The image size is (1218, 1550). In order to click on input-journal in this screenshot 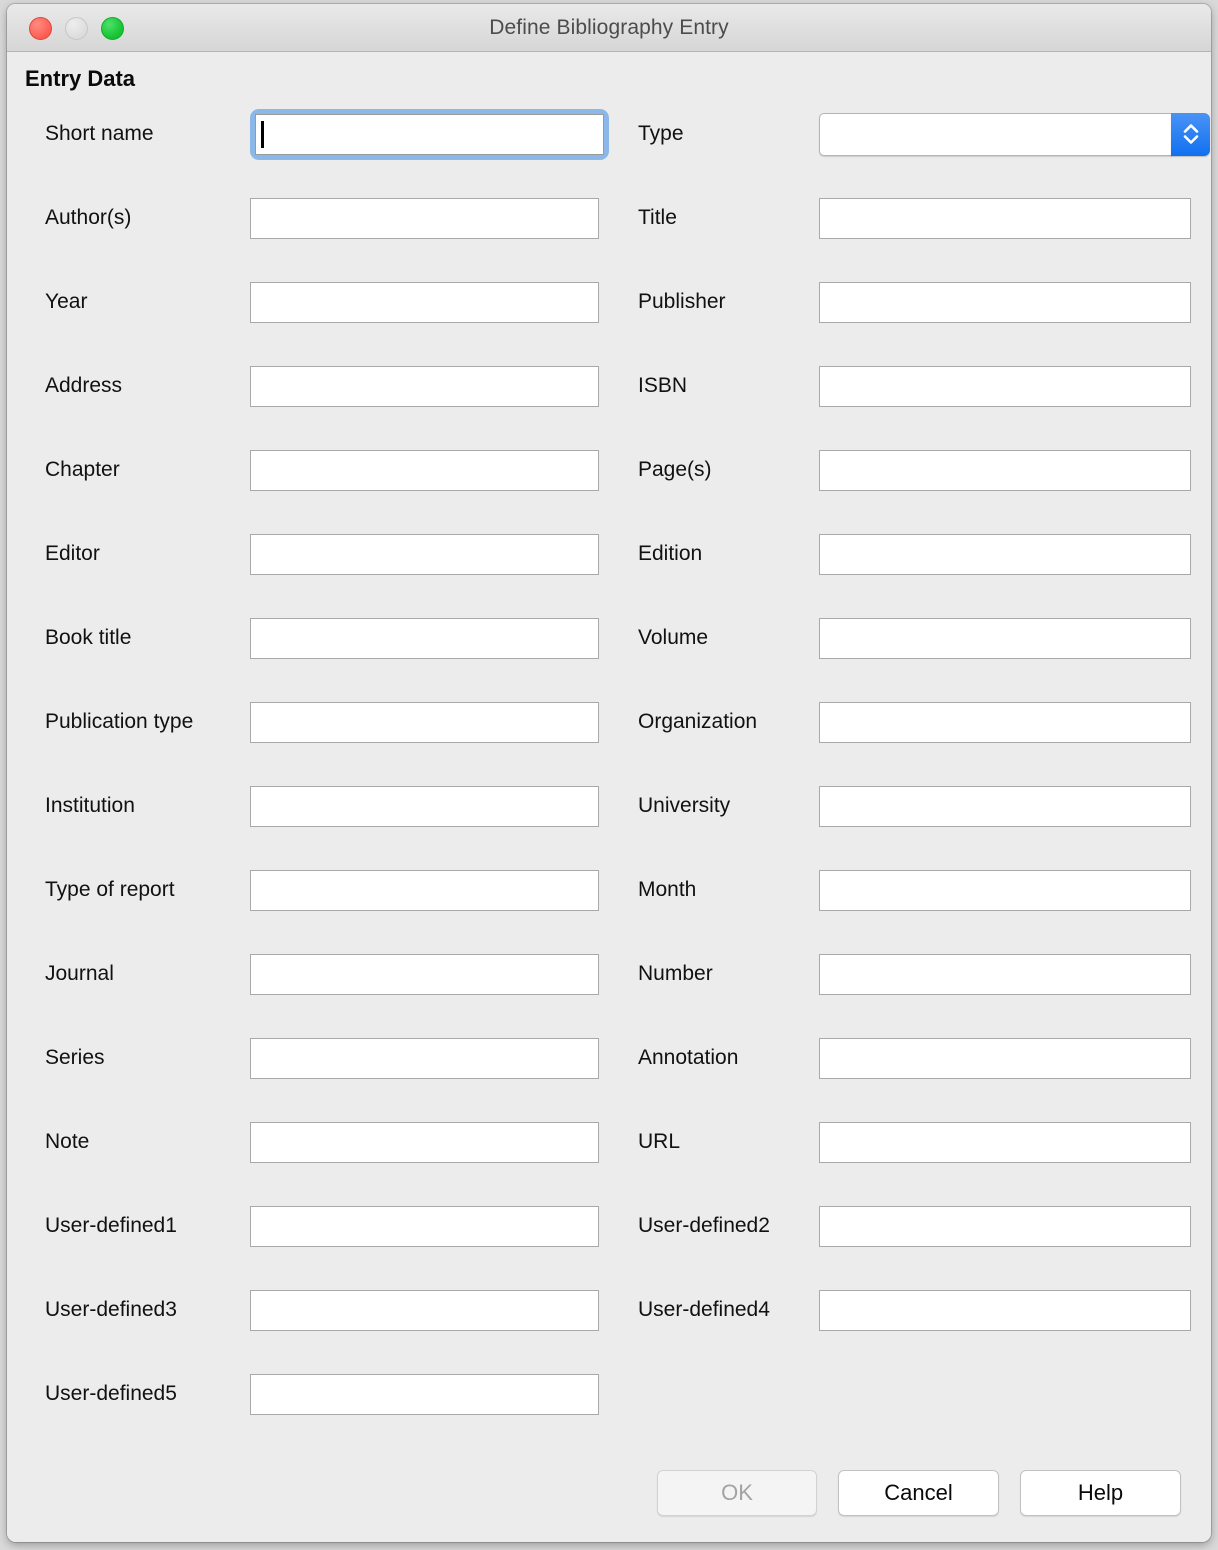, I will do `click(424, 974)`.